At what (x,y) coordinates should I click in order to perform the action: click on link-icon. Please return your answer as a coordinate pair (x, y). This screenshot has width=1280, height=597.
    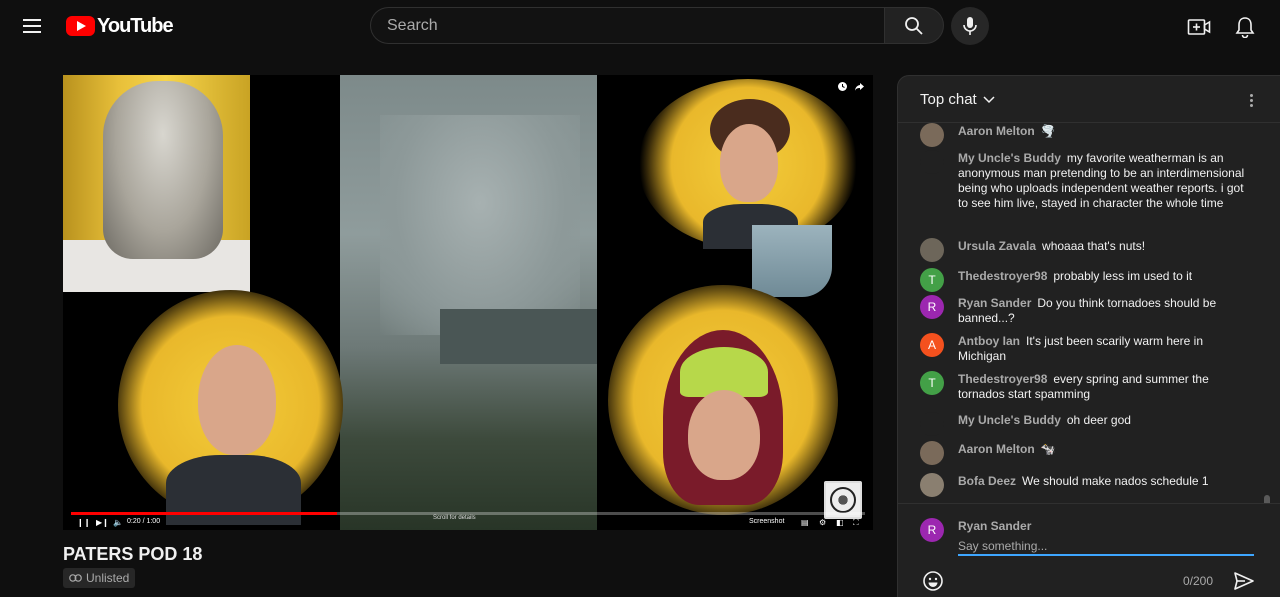
    Looking at the image, I should click on (75, 578).